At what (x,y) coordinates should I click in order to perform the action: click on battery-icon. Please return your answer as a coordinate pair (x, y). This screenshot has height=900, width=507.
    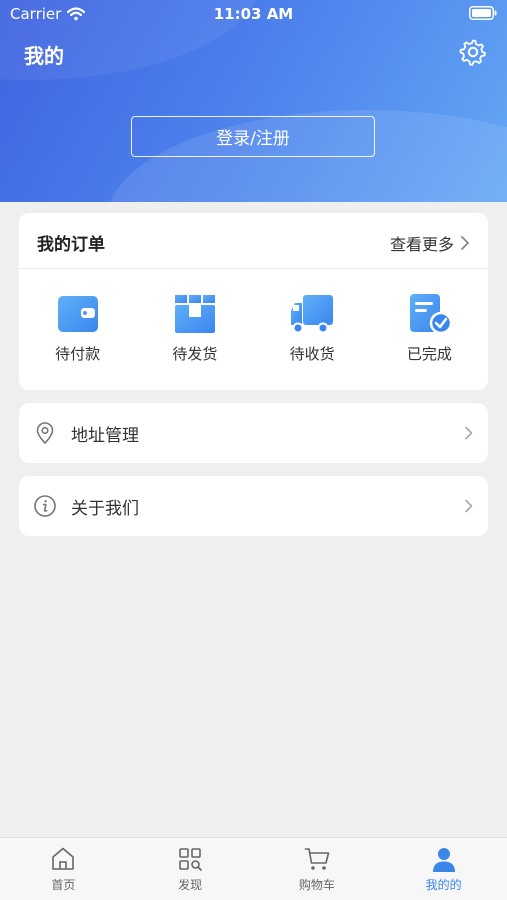
    Looking at the image, I should click on (483, 15).